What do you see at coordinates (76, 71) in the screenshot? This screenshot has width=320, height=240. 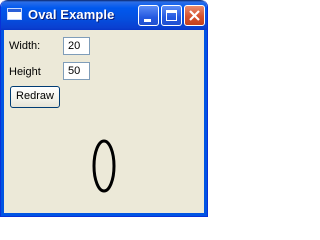 I see `height-input: 50` at bounding box center [76, 71].